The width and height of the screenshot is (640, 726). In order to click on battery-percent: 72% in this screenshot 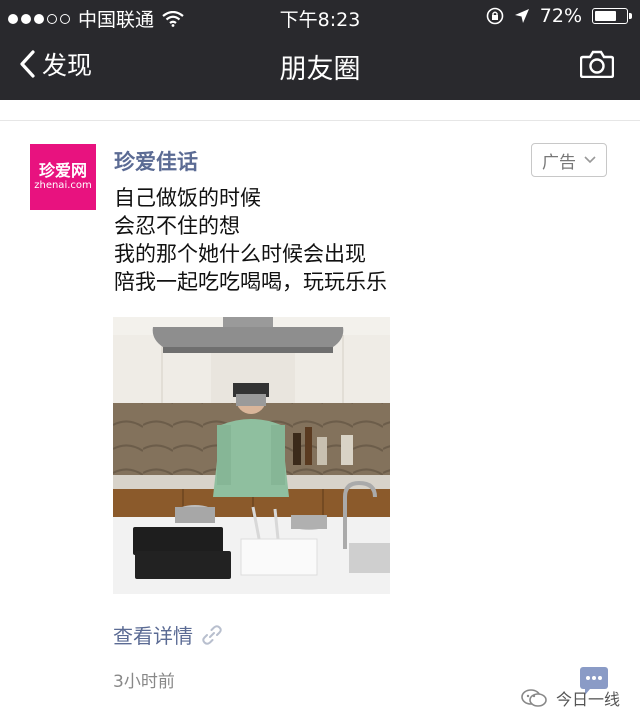, I will do `click(560, 16)`.